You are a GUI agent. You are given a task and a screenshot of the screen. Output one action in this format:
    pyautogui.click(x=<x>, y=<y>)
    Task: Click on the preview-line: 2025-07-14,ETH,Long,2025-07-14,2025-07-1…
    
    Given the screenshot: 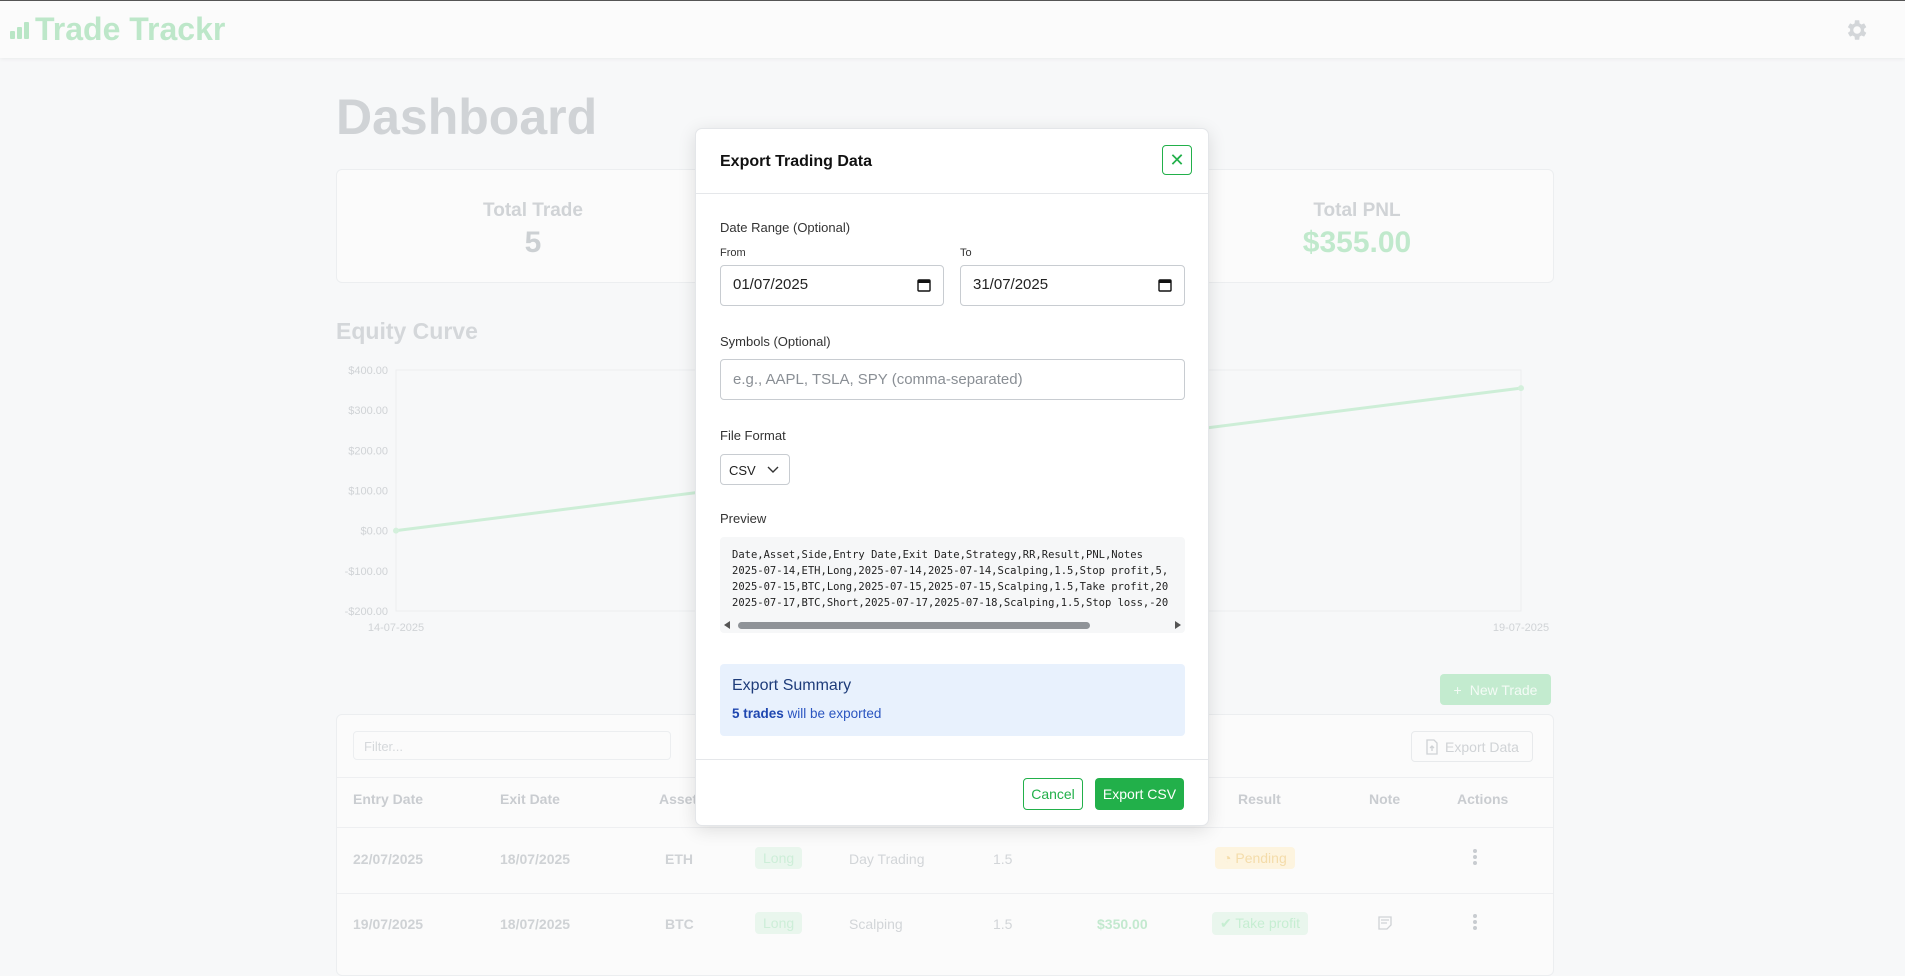 What is the action you would take?
    pyautogui.click(x=950, y=571)
    